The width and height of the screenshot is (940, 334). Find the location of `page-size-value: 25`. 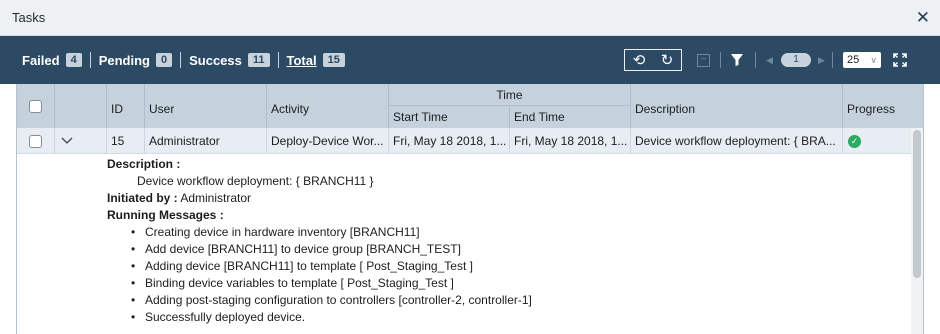

page-size-value: 25 is located at coordinates (853, 60).